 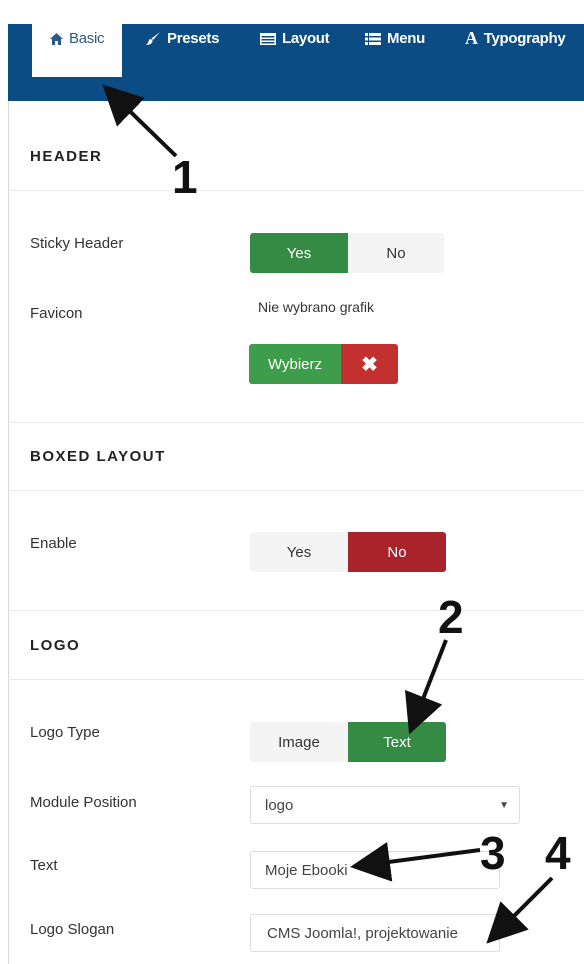 I want to click on logo-text-input: Moje Ebooki, so click(x=375, y=870).